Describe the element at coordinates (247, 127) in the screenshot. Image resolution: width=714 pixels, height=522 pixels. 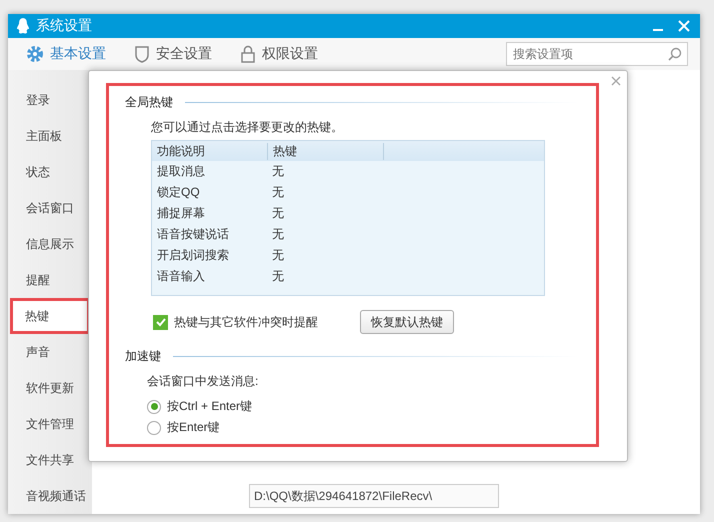
I see `description-text: 您可以通过点击选择要更改的热键。` at that location.